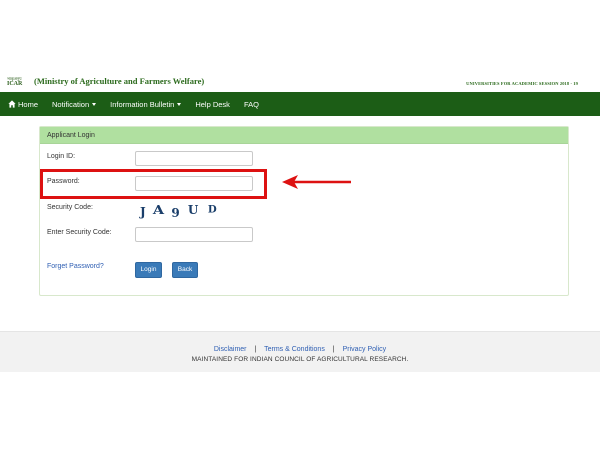 The image size is (600, 450). What do you see at coordinates (153, 184) in the screenshot?
I see `password-highlight-box` at bounding box center [153, 184].